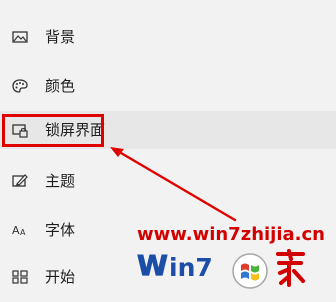  Describe the element at coordinates (231, 234) in the screenshot. I see `watermark-url: www.win7zhijia.cn` at that location.